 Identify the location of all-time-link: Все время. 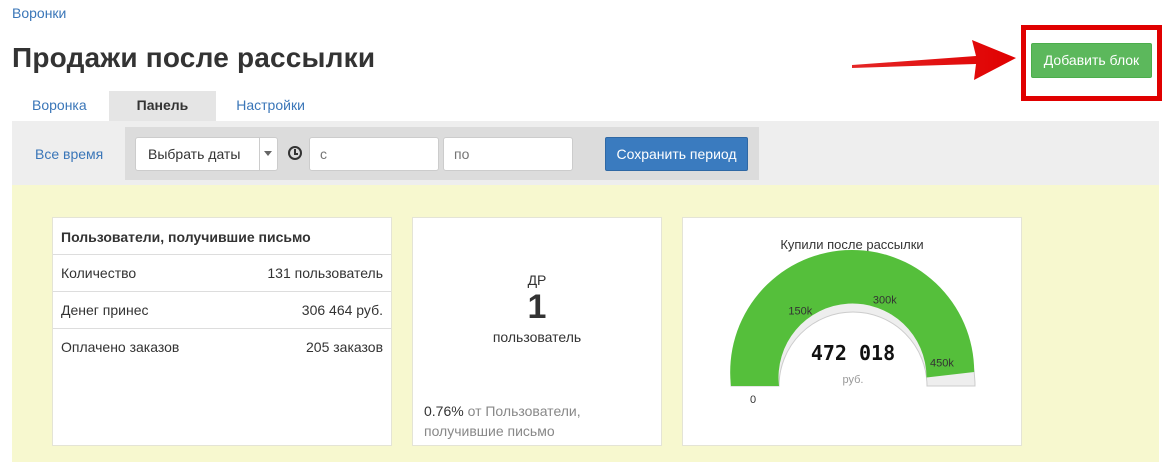
(69, 154).